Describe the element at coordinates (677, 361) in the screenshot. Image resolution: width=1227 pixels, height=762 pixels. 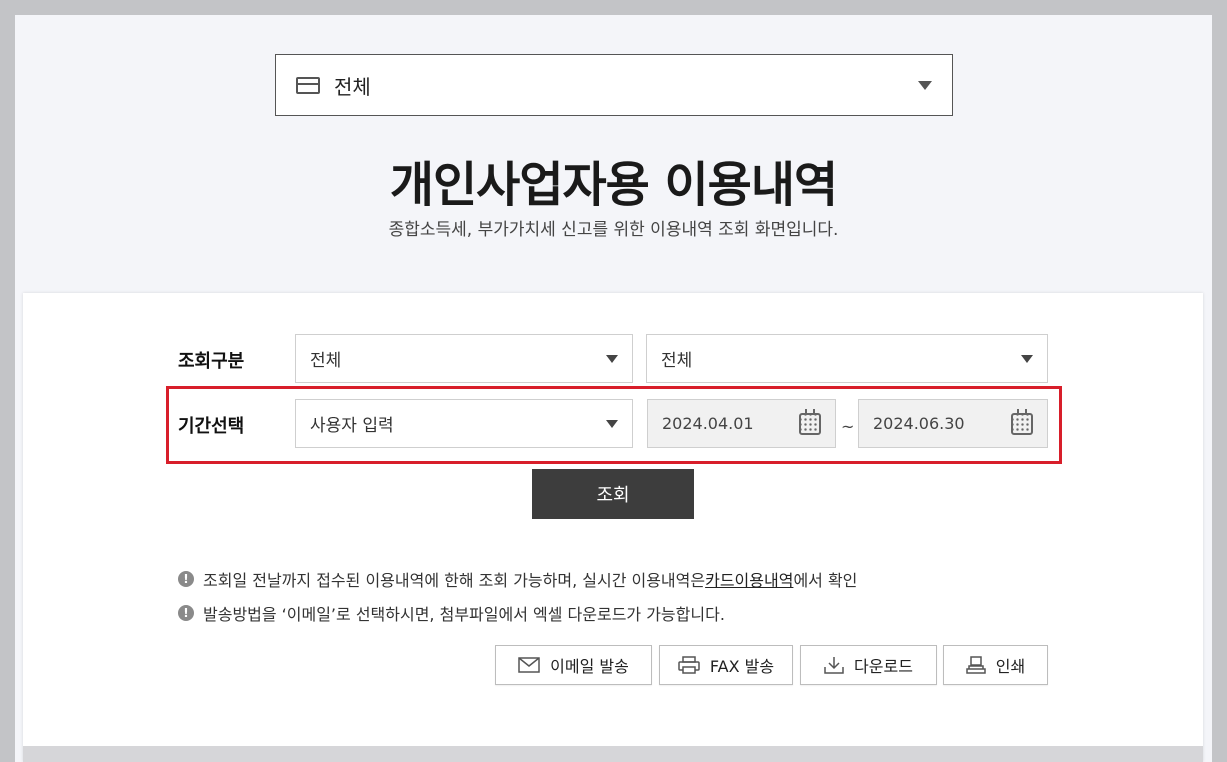
I see `category-select-2-value: 전체` at that location.